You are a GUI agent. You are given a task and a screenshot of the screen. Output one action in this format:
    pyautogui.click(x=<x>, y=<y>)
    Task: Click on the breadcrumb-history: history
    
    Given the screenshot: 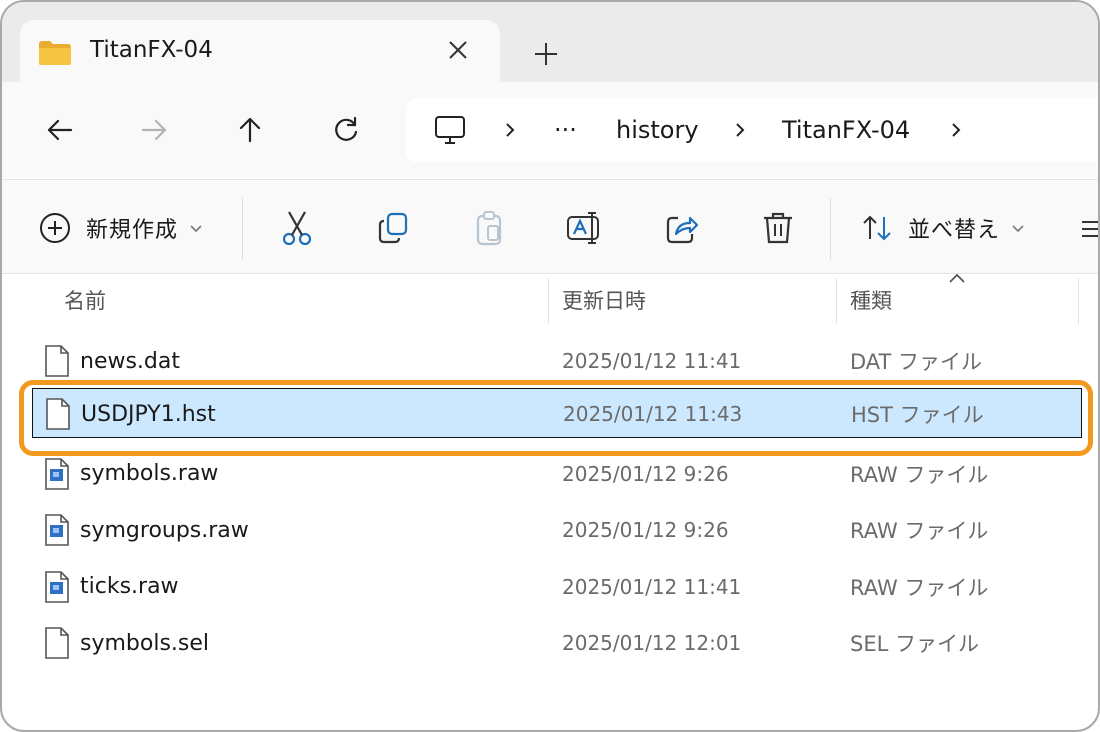 What is the action you would take?
    pyautogui.click(x=657, y=130)
    